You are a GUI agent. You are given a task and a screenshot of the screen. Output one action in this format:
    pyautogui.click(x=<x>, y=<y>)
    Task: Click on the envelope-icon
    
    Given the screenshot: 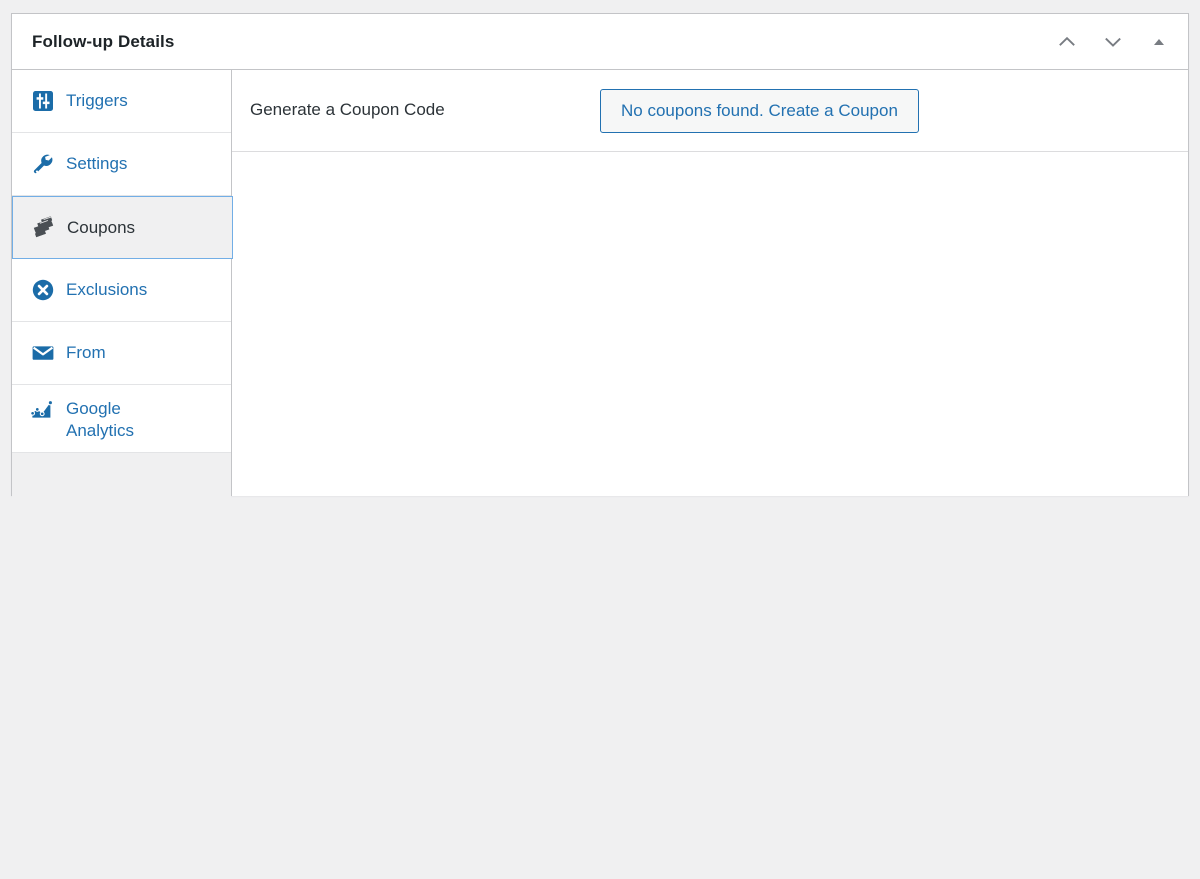 What is the action you would take?
    pyautogui.click(x=43, y=353)
    